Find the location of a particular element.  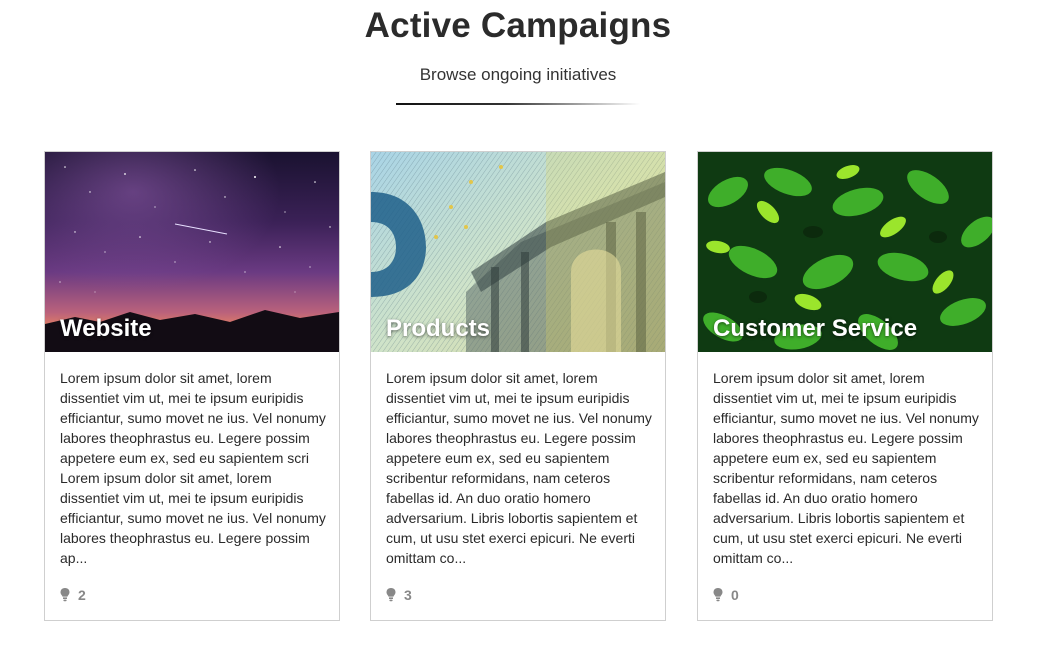

card-footer: 2 is located at coordinates (73, 595).